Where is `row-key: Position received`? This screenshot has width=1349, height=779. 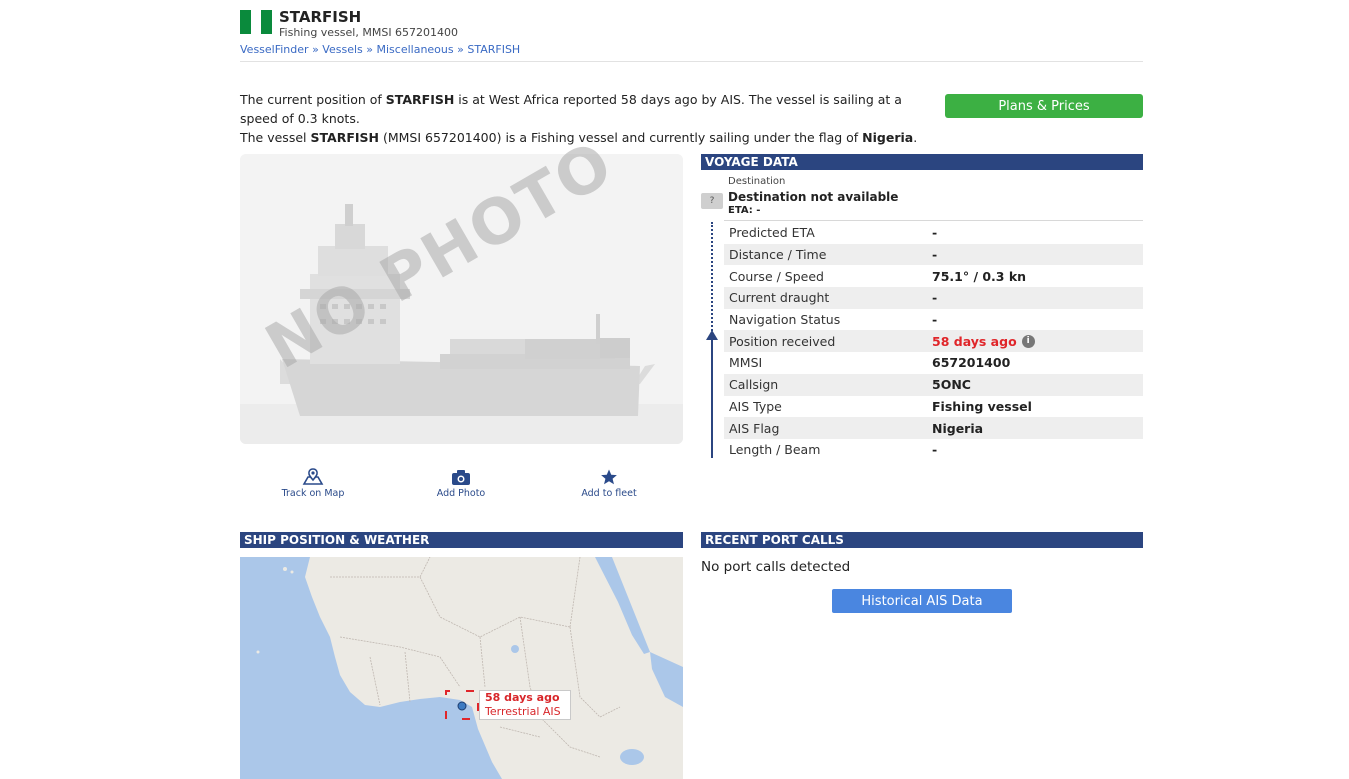
row-key: Position received is located at coordinates (782, 341).